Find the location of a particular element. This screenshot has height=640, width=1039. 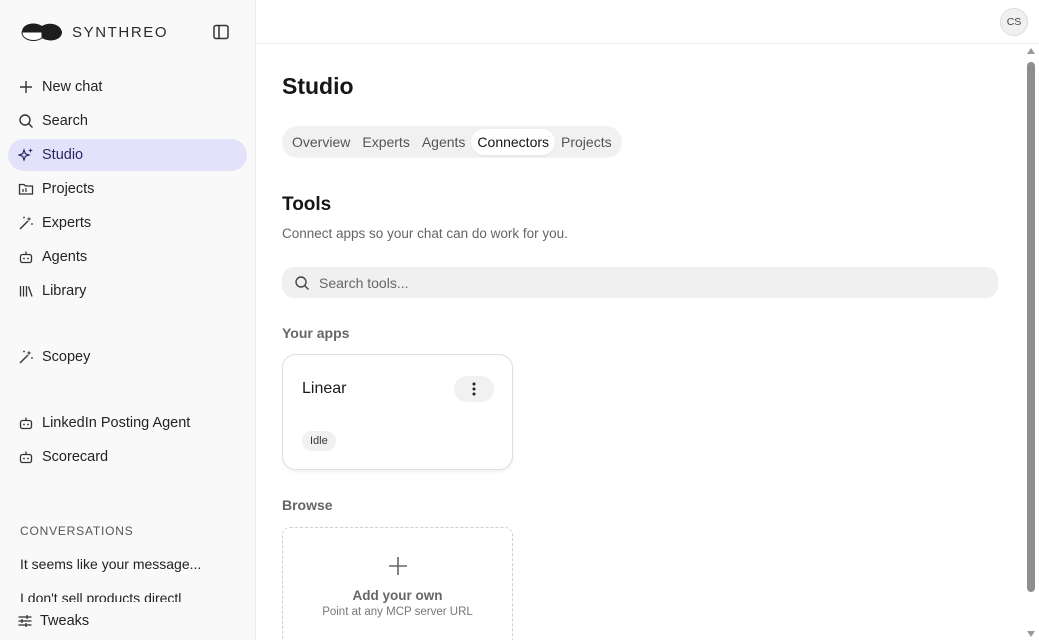

tab-agents: Agents is located at coordinates (444, 142).